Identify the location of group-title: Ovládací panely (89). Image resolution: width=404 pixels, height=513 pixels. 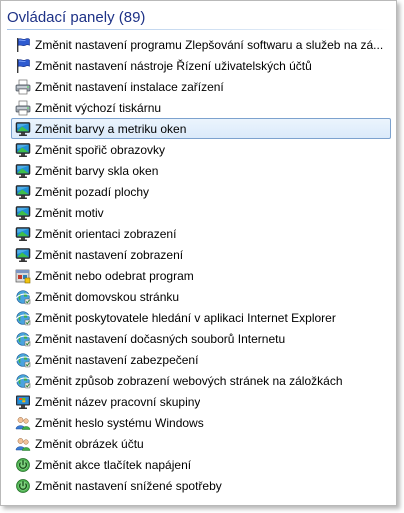
(76, 17).